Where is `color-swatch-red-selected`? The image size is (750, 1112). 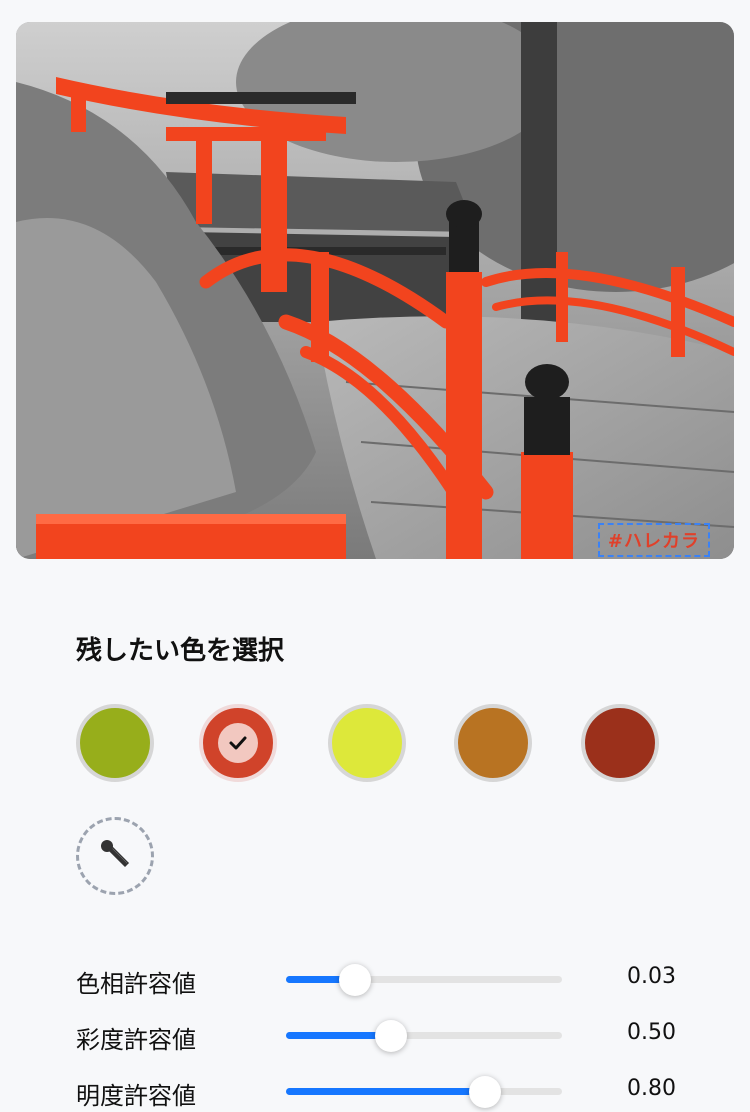 color-swatch-red-selected is located at coordinates (238, 743).